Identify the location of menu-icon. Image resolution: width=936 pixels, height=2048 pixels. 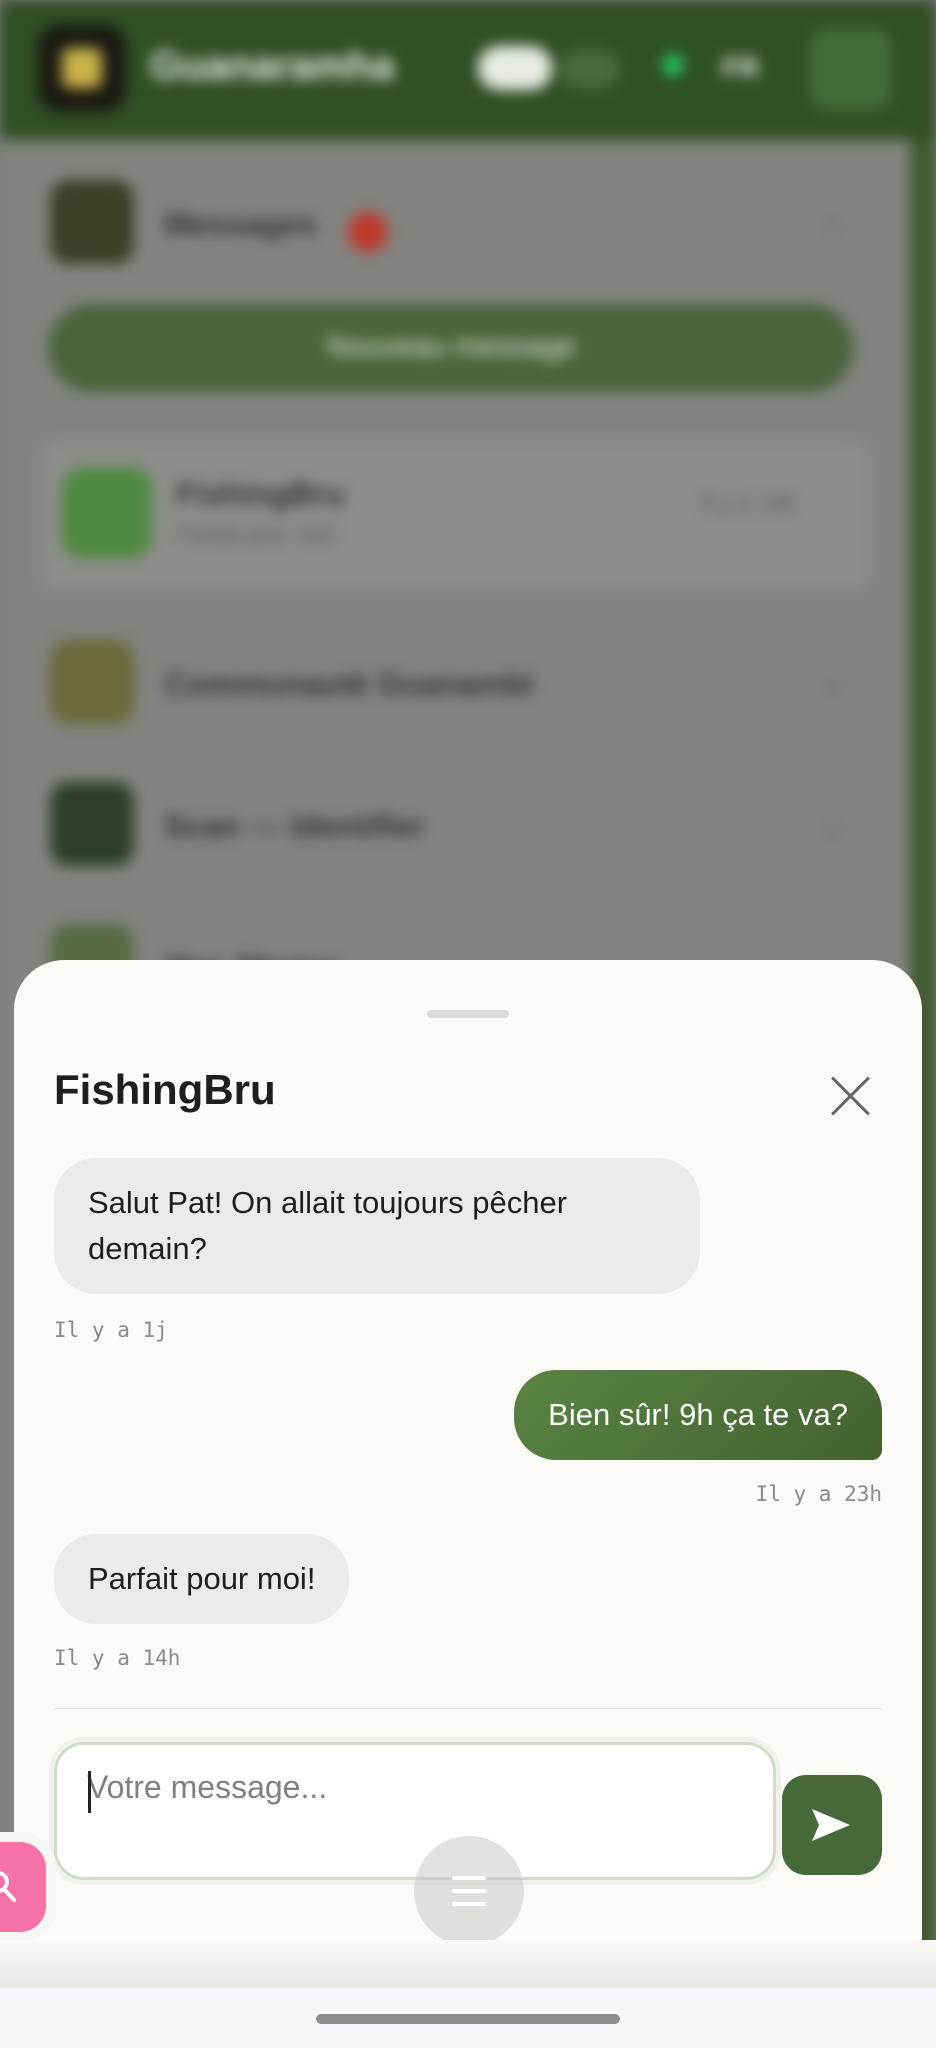
(469, 1878).